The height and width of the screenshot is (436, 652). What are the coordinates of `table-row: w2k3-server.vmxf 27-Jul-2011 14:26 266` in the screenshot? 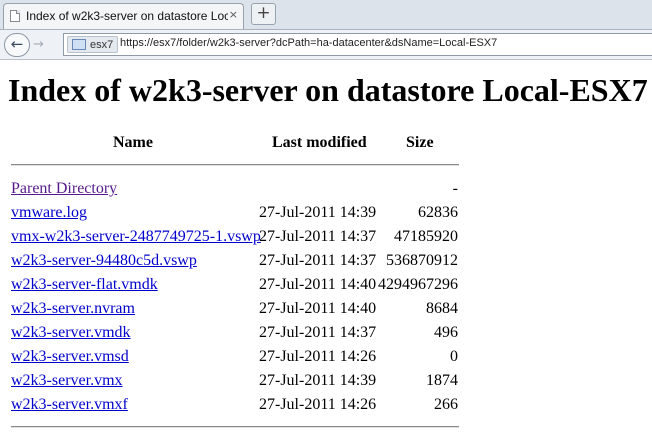 It's located at (326, 408).